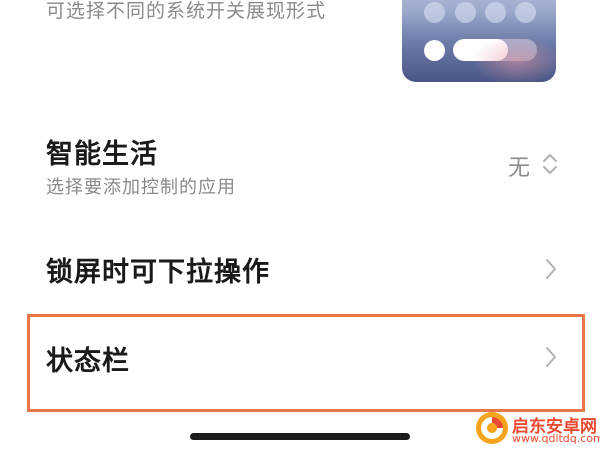 This screenshot has height=450, width=600. Describe the element at coordinates (186, 11) in the screenshot. I see `system-display-description: 可选择不同的系统开关展现形式` at that location.